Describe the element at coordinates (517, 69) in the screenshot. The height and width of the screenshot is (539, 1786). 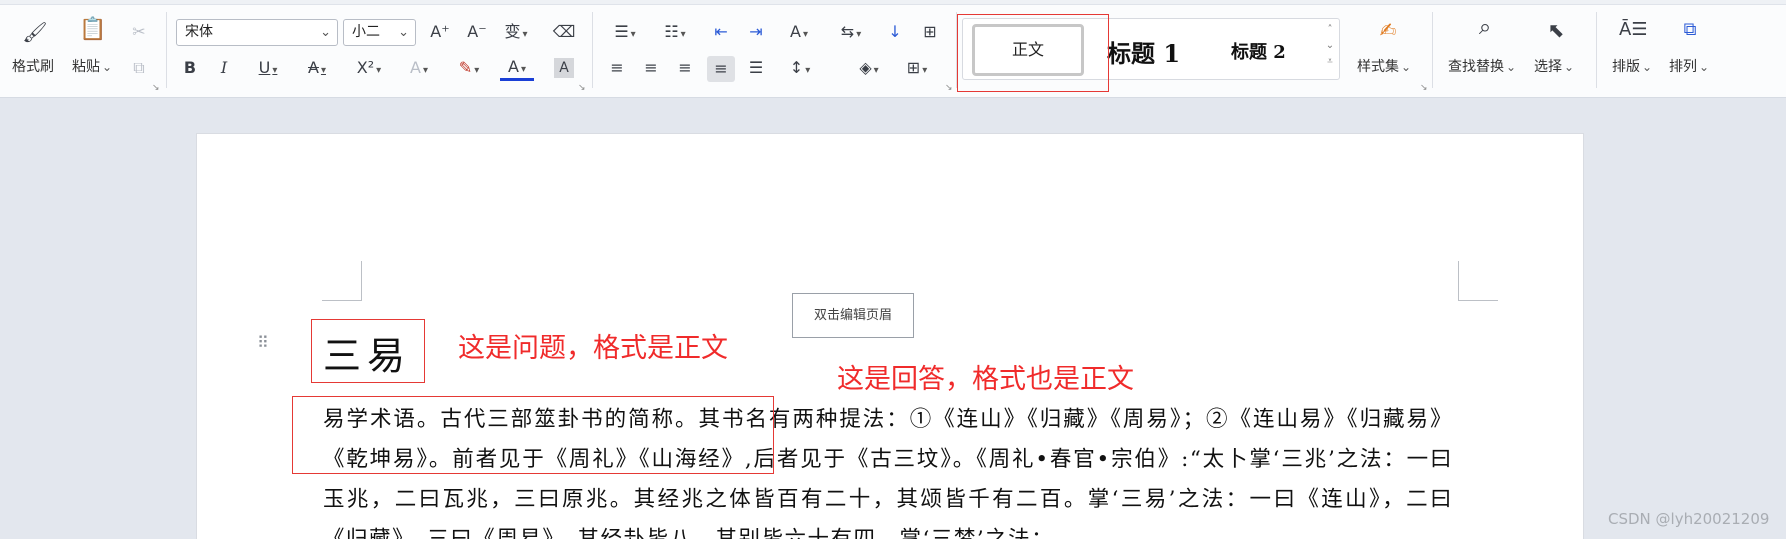
I see `font-color-icon: A` at that location.